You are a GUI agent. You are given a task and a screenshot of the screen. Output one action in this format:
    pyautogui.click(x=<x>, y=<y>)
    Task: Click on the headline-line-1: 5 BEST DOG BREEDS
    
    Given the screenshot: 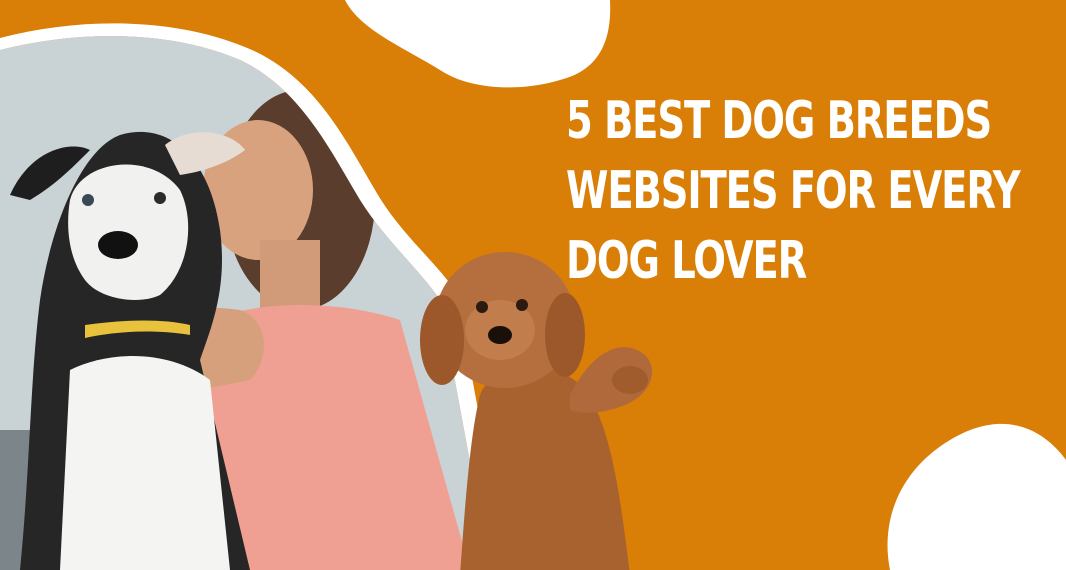 What is the action you would take?
    pyautogui.click(x=779, y=121)
    